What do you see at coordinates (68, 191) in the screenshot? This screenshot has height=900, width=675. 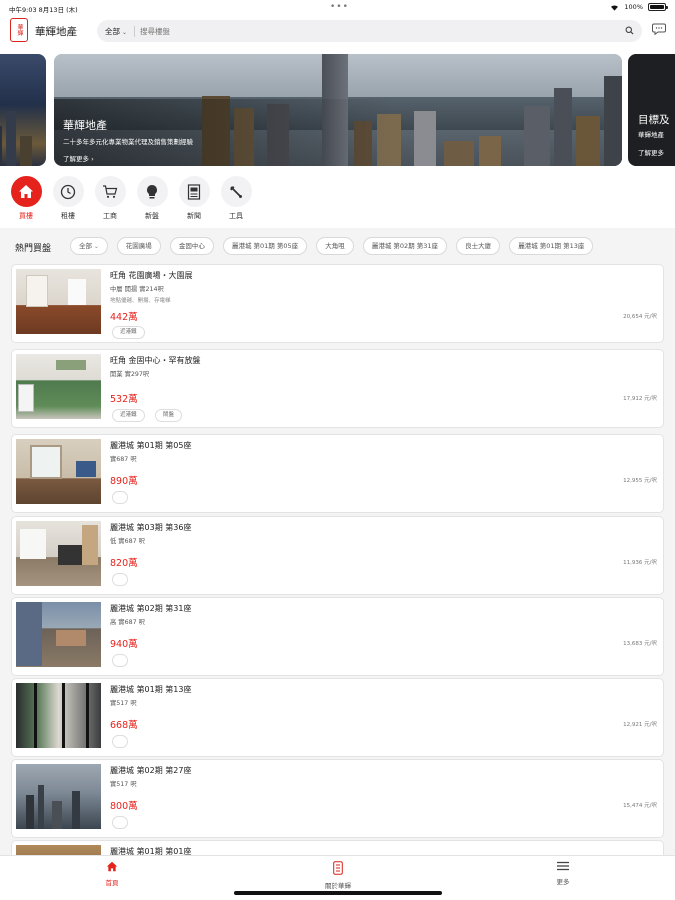 I see `clock-icon` at bounding box center [68, 191].